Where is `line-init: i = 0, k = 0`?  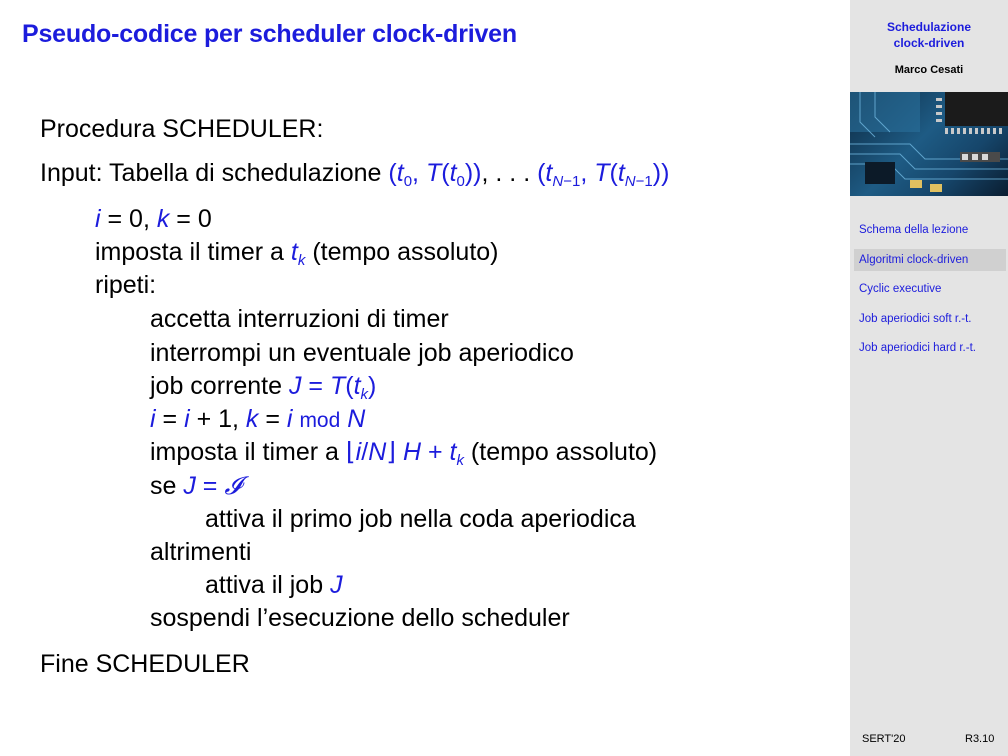 line-init: i = 0, k = 0 is located at coordinates (153, 219).